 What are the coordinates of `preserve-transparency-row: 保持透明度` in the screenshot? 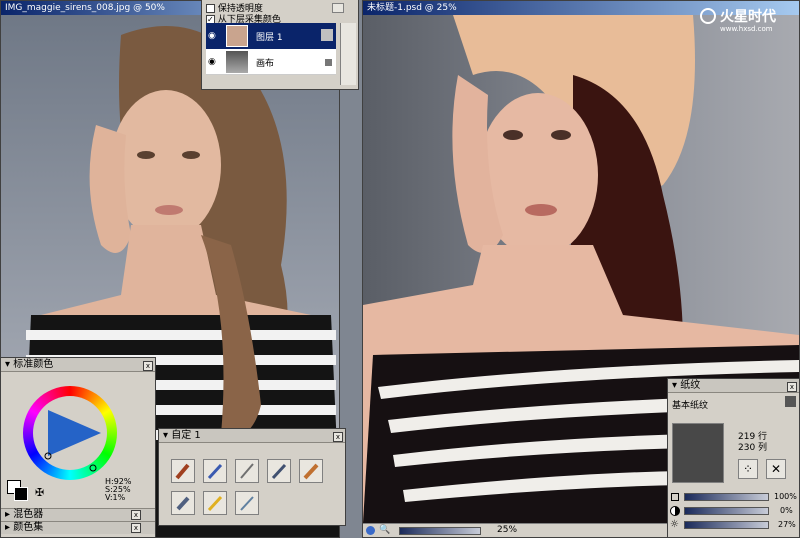 It's located at (234, 7).